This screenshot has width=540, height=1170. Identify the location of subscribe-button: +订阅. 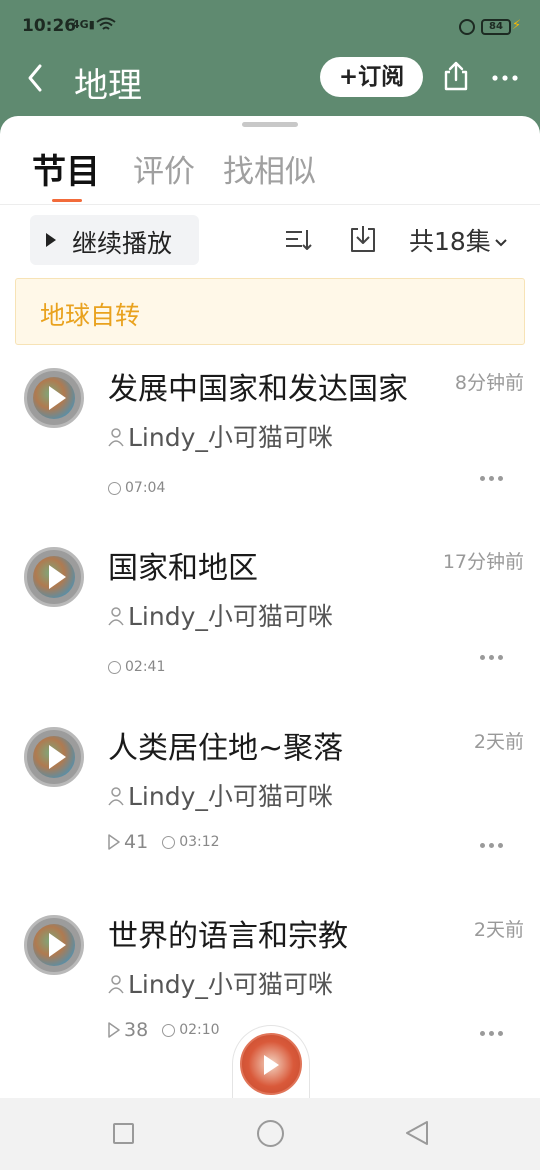
(371, 77).